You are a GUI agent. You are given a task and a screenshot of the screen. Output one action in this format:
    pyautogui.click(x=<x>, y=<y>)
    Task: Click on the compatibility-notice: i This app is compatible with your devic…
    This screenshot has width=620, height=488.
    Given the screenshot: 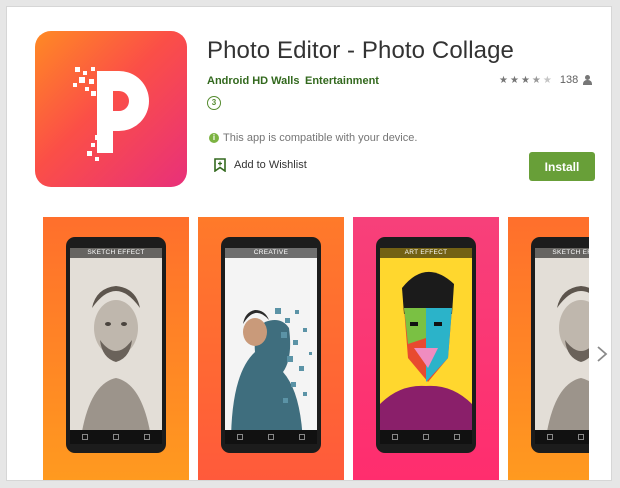 What is the action you would take?
    pyautogui.click(x=313, y=138)
    